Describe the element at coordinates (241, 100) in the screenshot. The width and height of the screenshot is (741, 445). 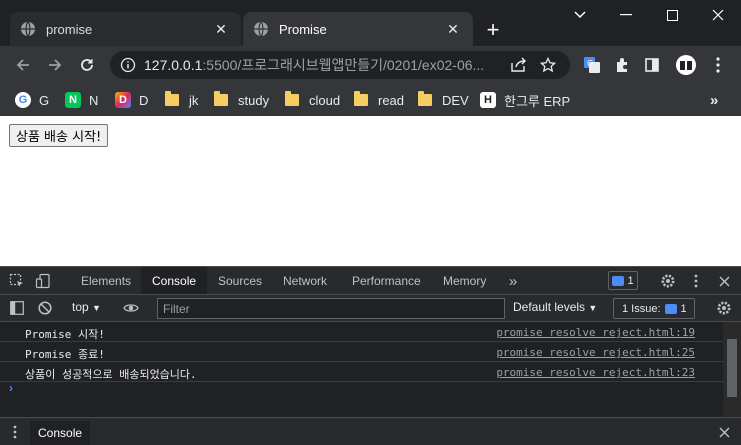
I see `bookmark-study: study` at that location.